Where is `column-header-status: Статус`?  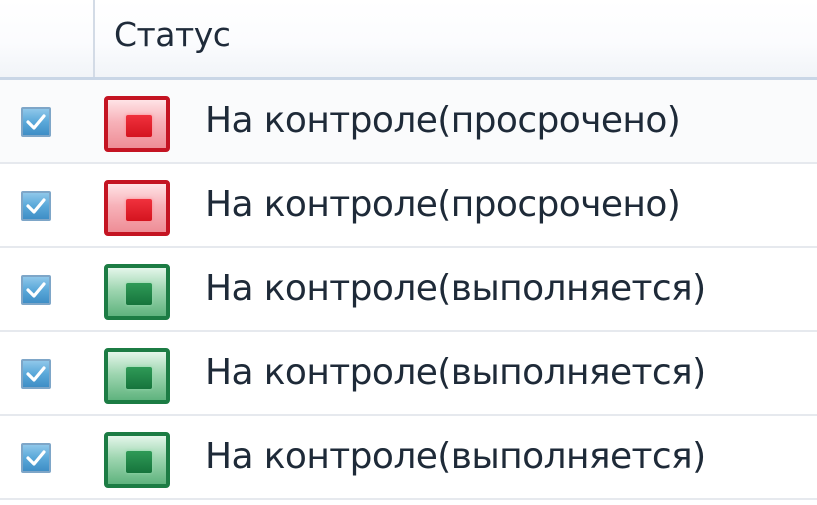
column-header-status: Статус is located at coordinates (172, 35).